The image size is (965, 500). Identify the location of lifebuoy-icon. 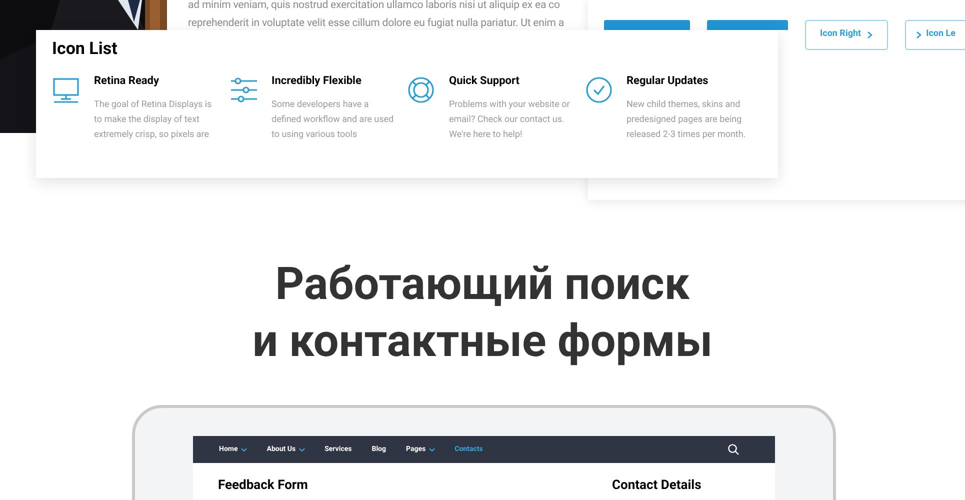
(421, 90).